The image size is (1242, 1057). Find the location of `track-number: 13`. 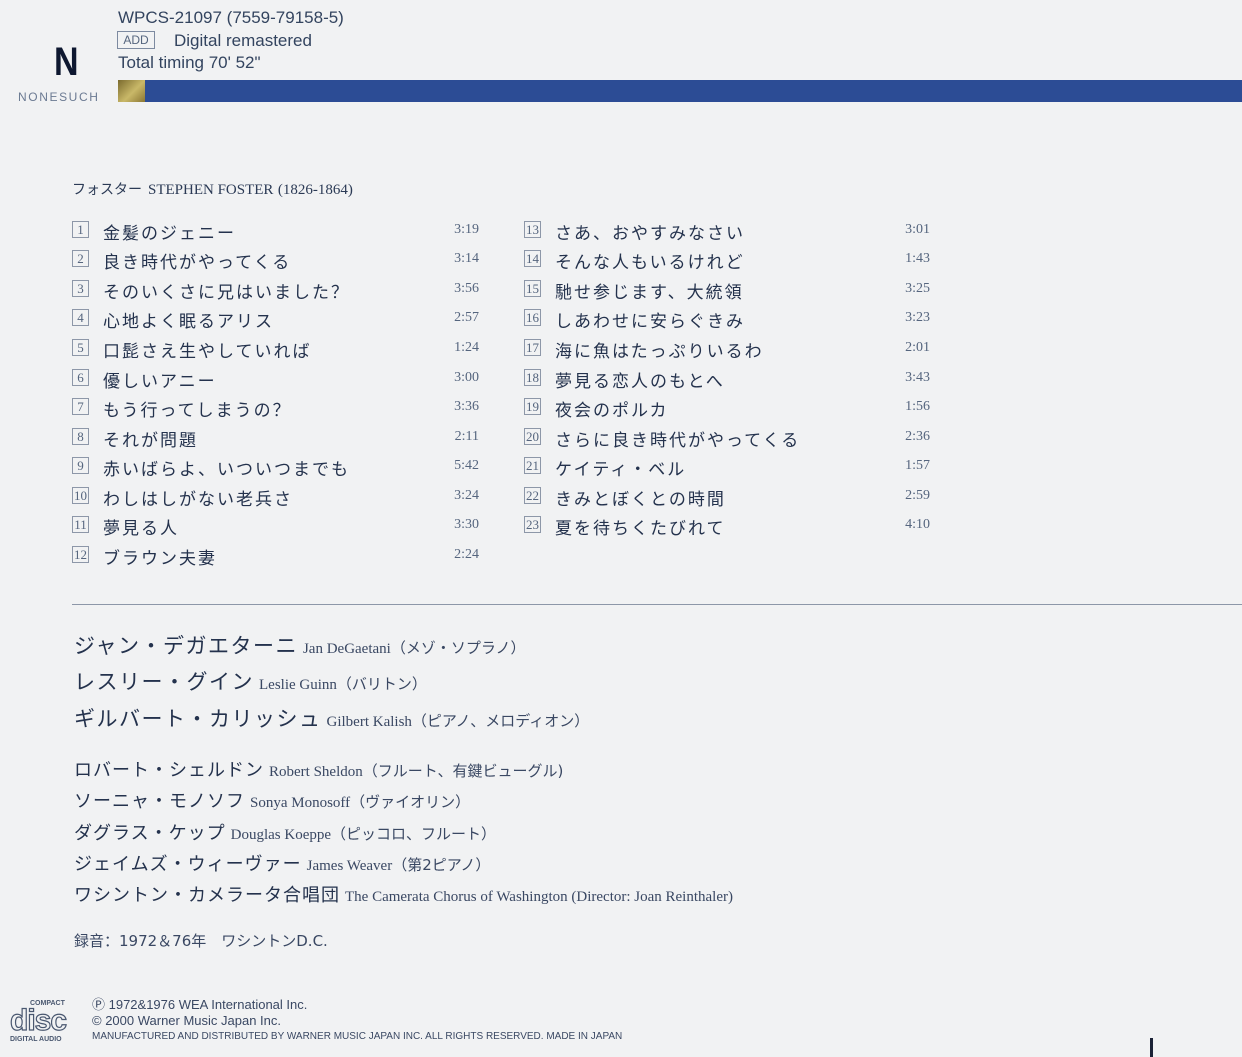

track-number: 13 is located at coordinates (532, 229).